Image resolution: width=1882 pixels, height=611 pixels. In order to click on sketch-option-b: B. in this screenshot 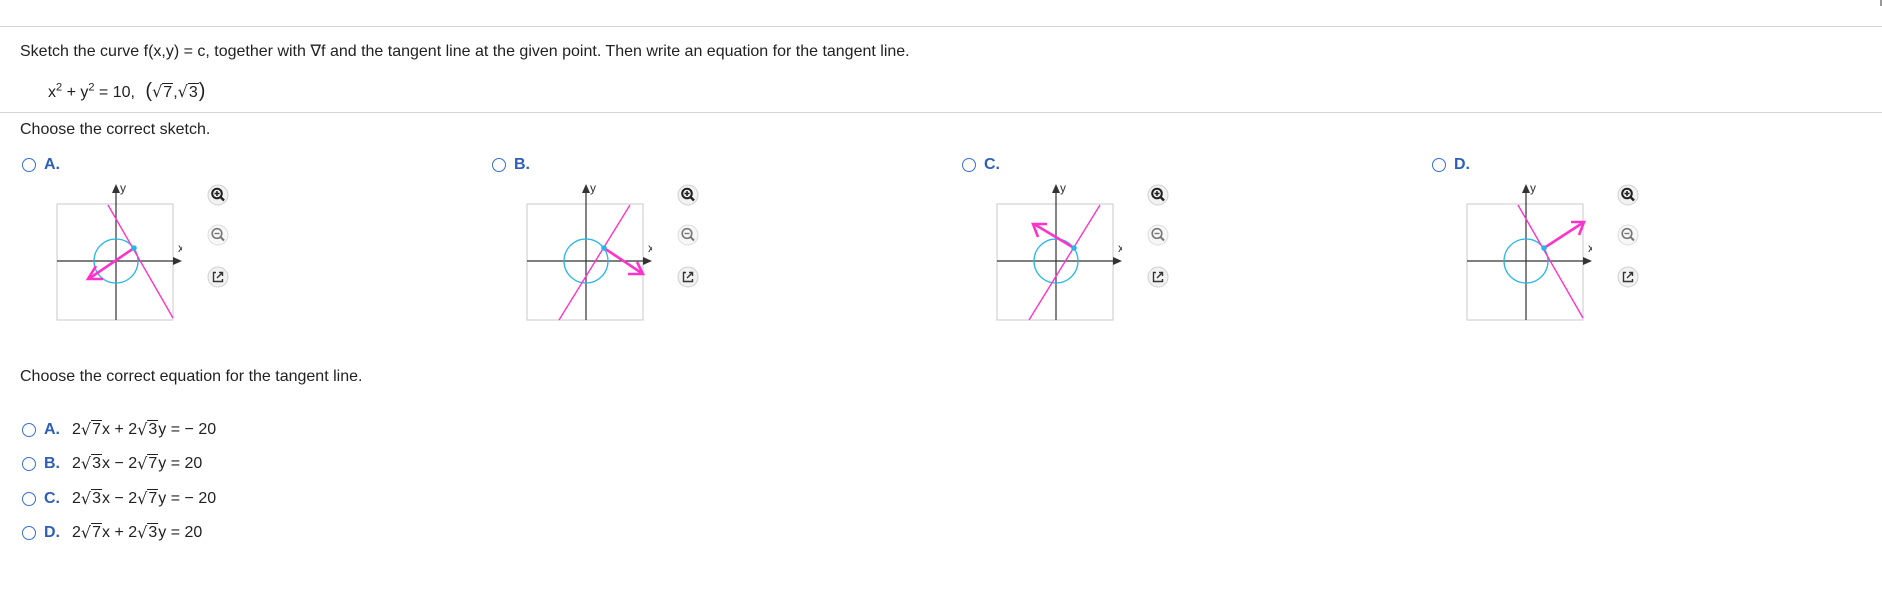, I will do `click(511, 165)`.